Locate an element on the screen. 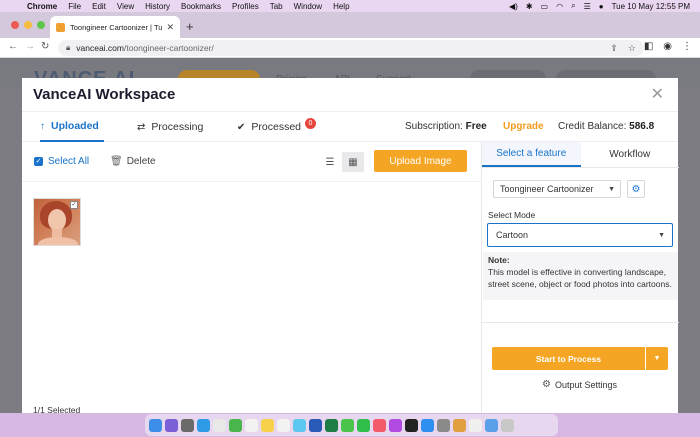 The width and height of the screenshot is (700, 437). browser-tab: Toongineer Cartoonizer | Turn ✕ is located at coordinates (115, 27).